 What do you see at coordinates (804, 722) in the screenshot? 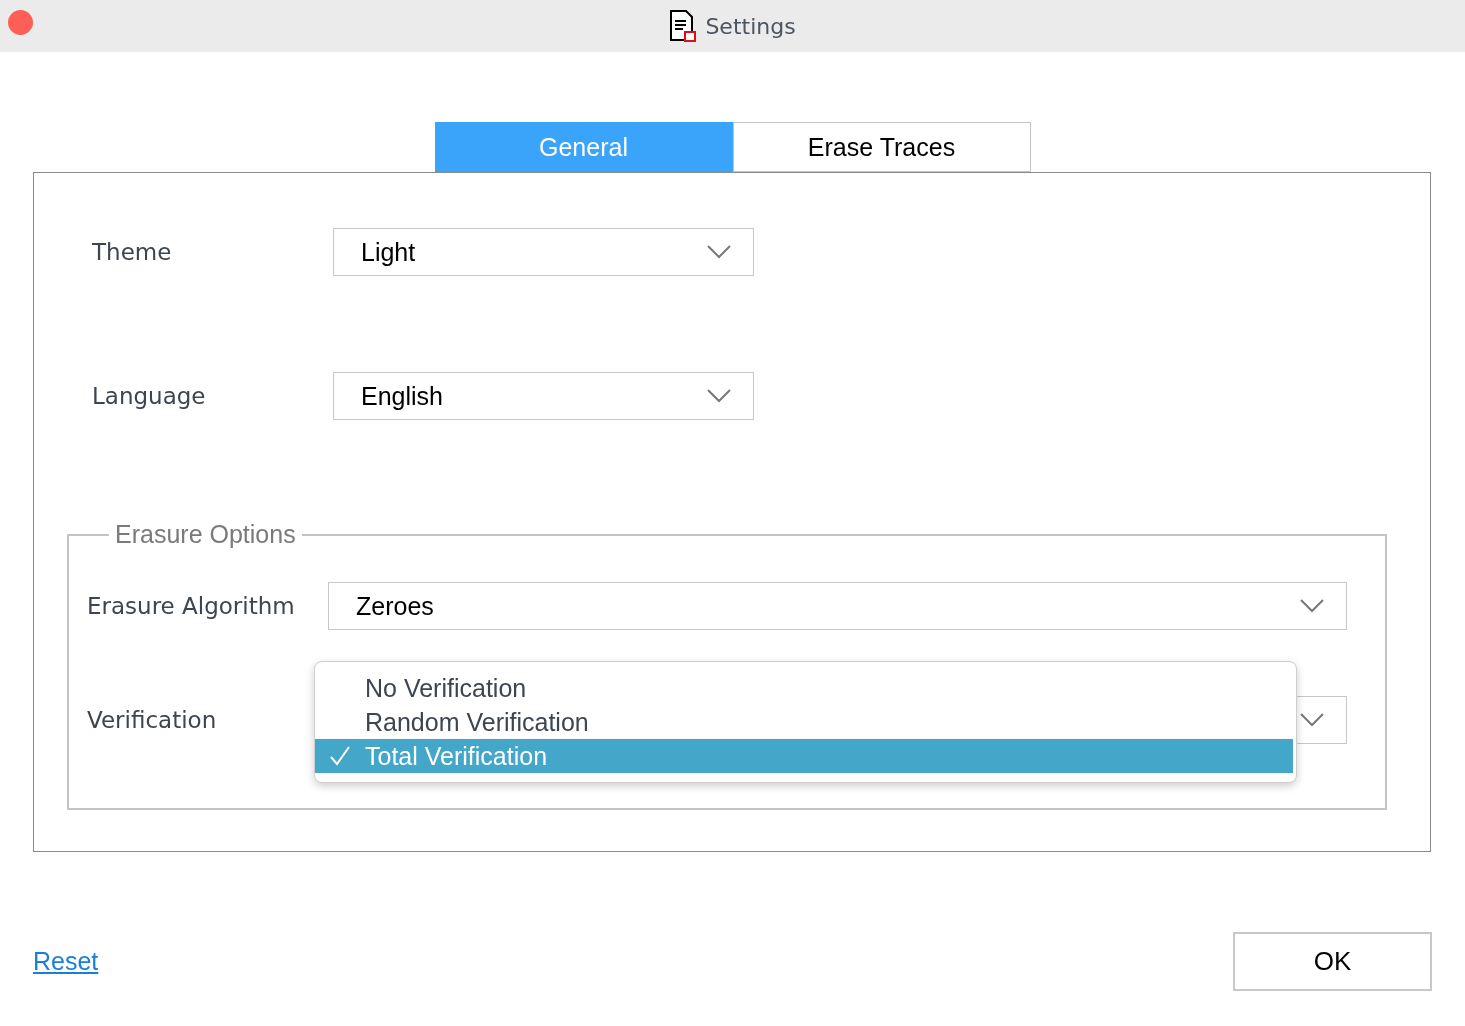
I see `menu-item: Random Verification` at bounding box center [804, 722].